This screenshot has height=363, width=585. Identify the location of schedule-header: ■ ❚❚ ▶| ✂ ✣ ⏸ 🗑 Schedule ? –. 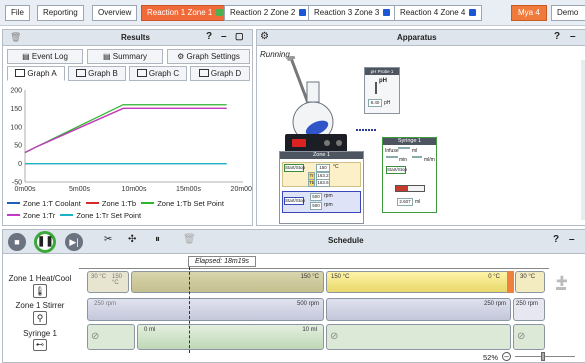
(294, 242).